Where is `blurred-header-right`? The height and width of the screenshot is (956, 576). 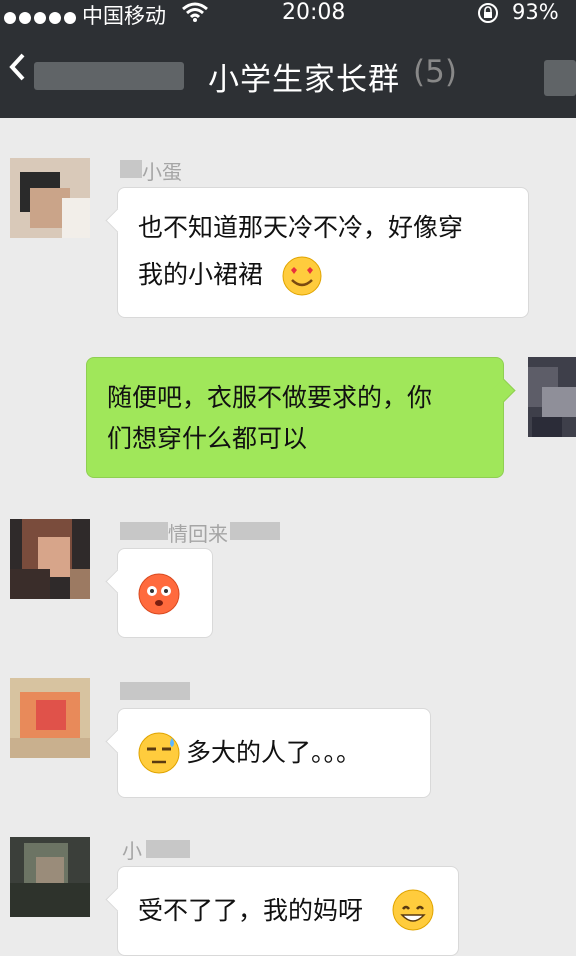
blurred-header-right is located at coordinates (560, 78).